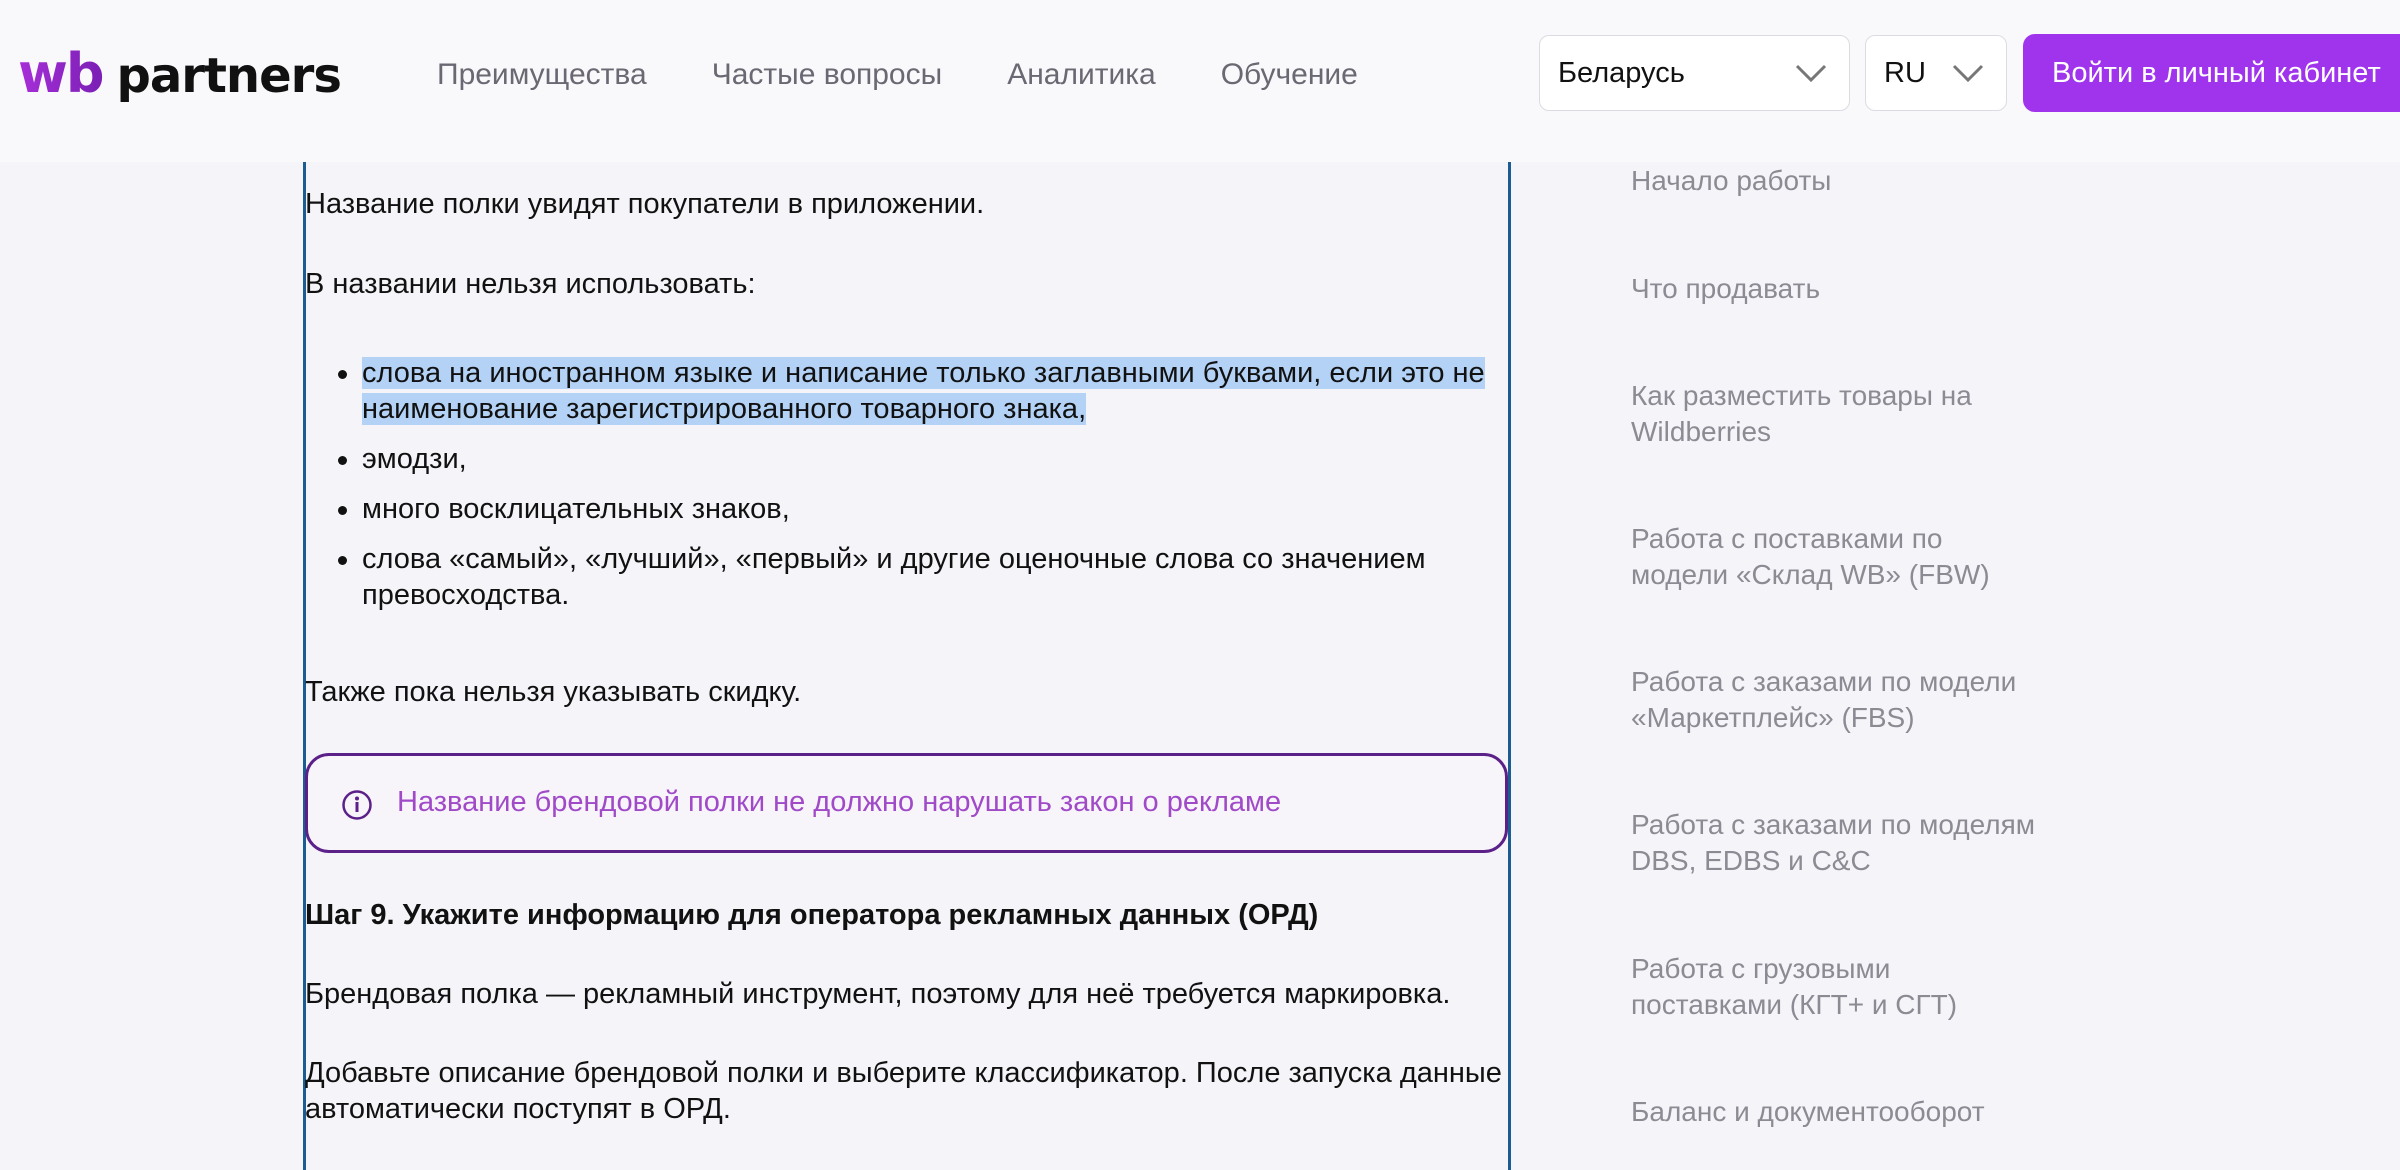  What do you see at coordinates (905, 509) in the screenshot?
I see `list-item: много восклицательных знаков,` at bounding box center [905, 509].